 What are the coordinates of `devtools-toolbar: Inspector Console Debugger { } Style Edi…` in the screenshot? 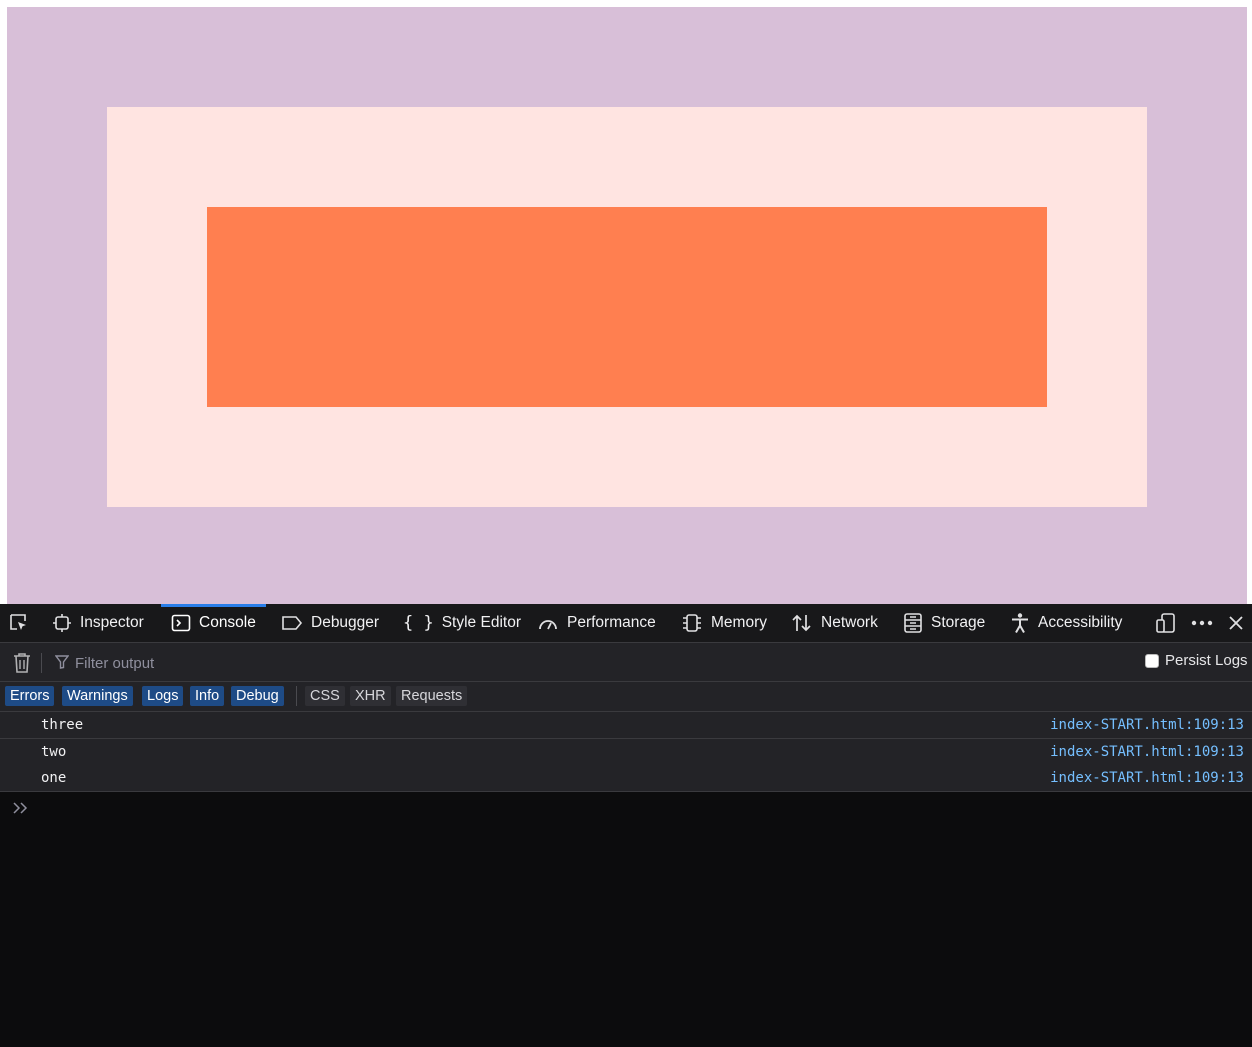 It's located at (626, 623).